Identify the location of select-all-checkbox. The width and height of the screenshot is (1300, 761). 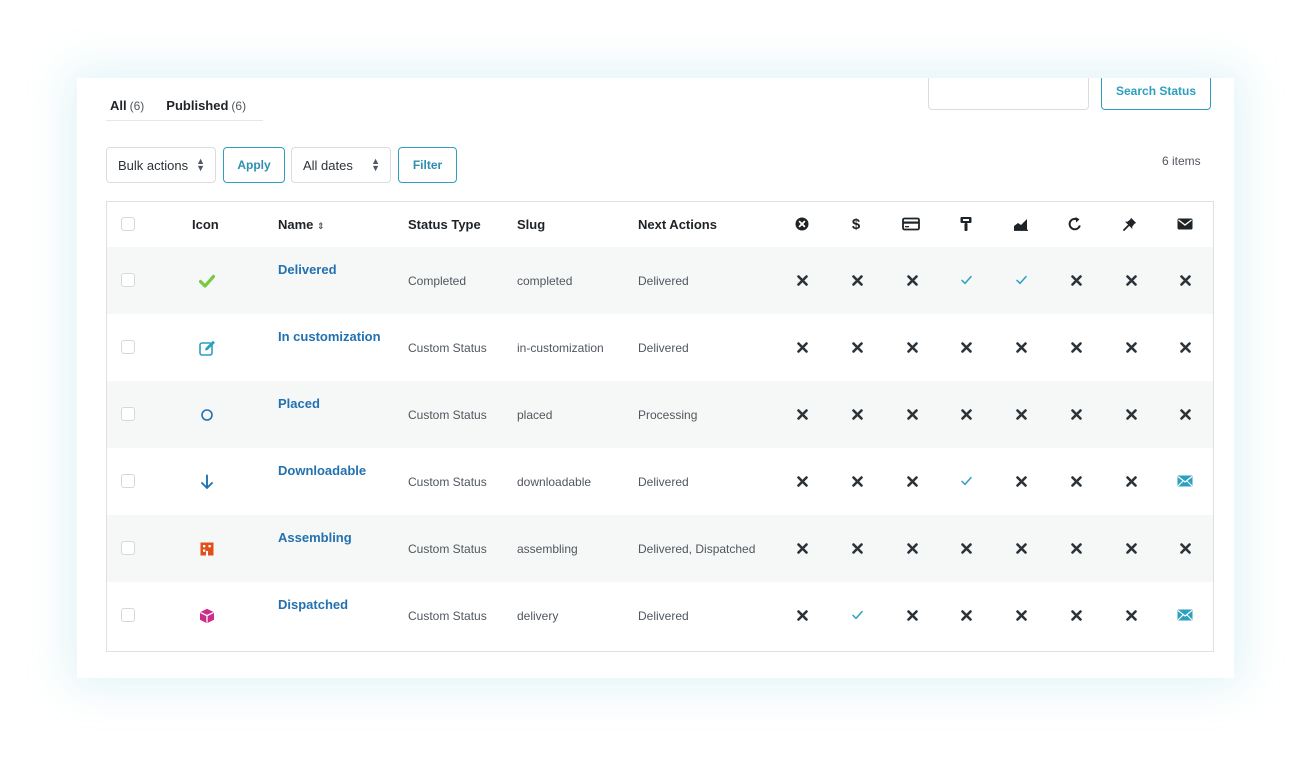
(128, 224).